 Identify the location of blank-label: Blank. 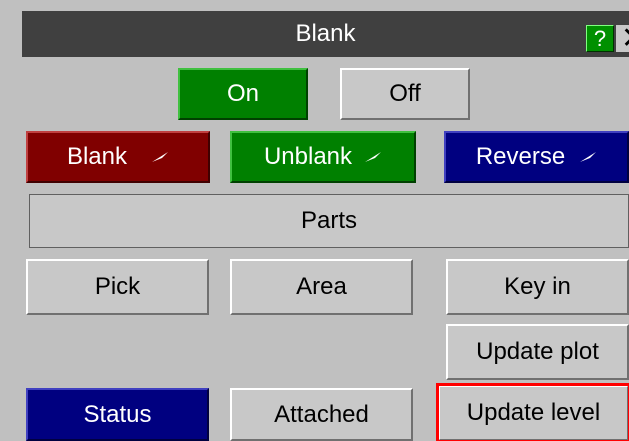
(97, 156).